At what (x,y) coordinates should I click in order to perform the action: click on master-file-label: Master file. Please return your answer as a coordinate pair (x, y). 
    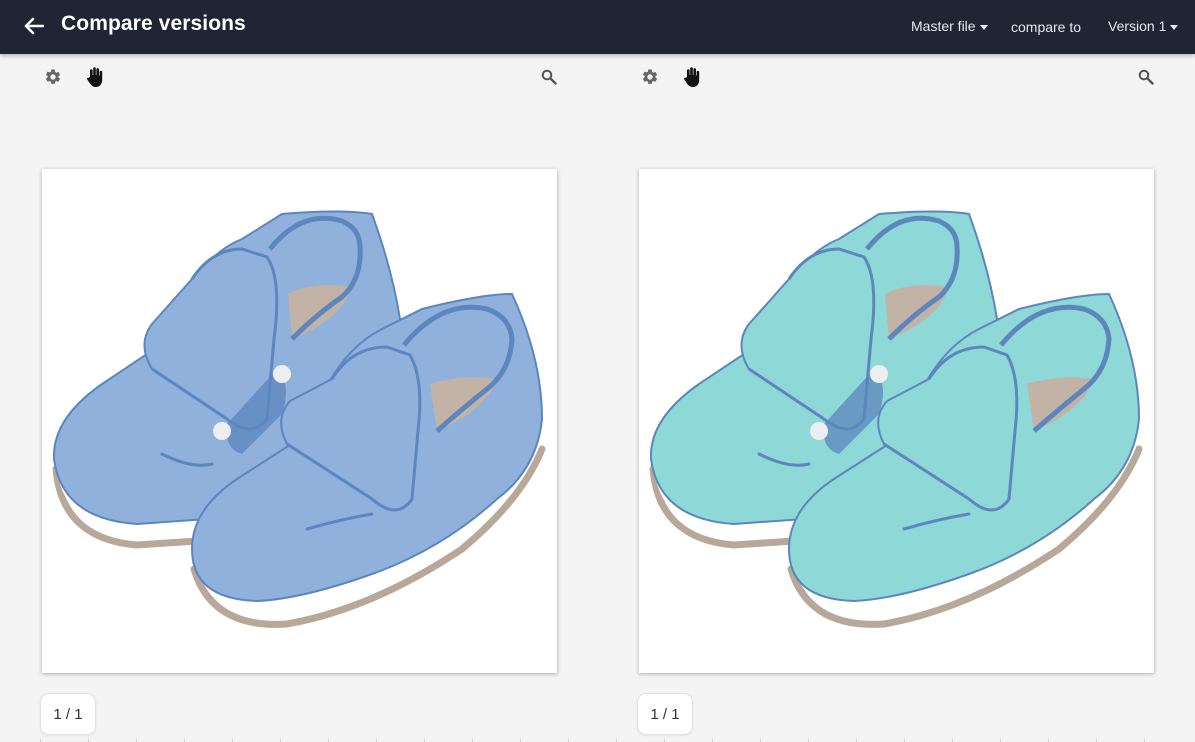
    Looking at the image, I should click on (943, 26).